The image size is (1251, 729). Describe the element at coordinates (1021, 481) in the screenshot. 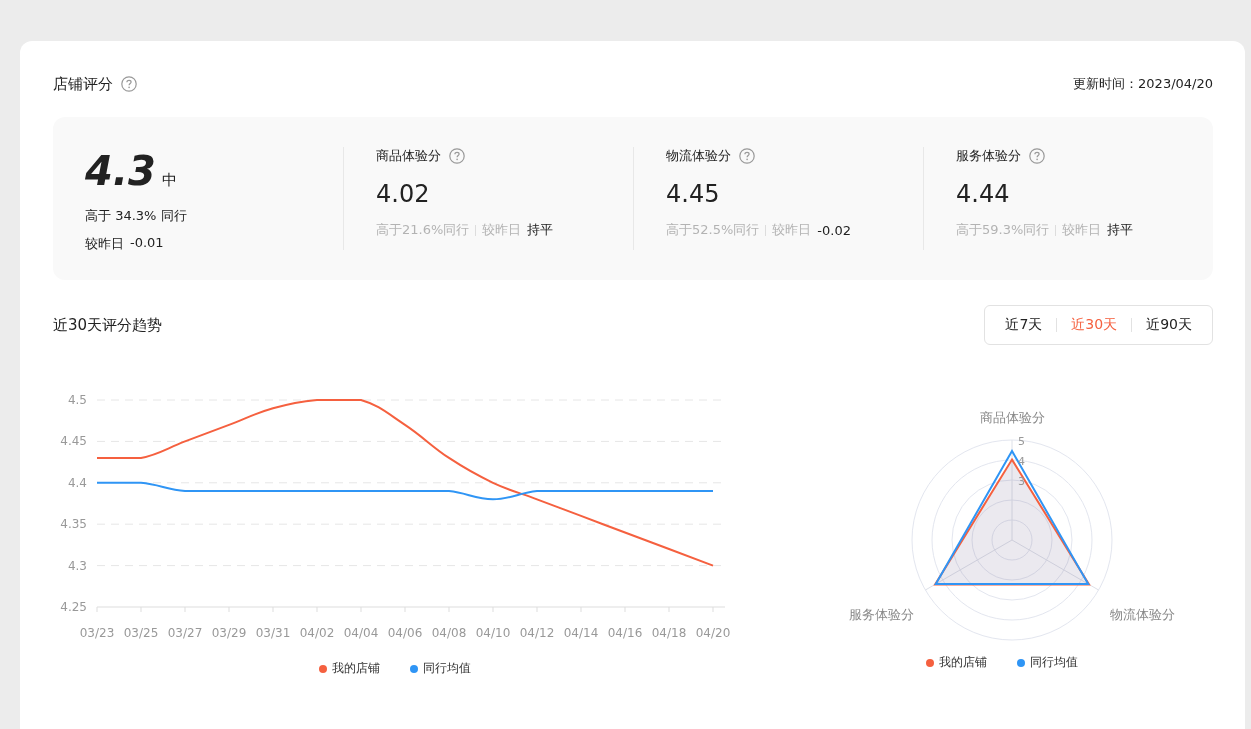

I see `radar-tick-label: 3` at that location.